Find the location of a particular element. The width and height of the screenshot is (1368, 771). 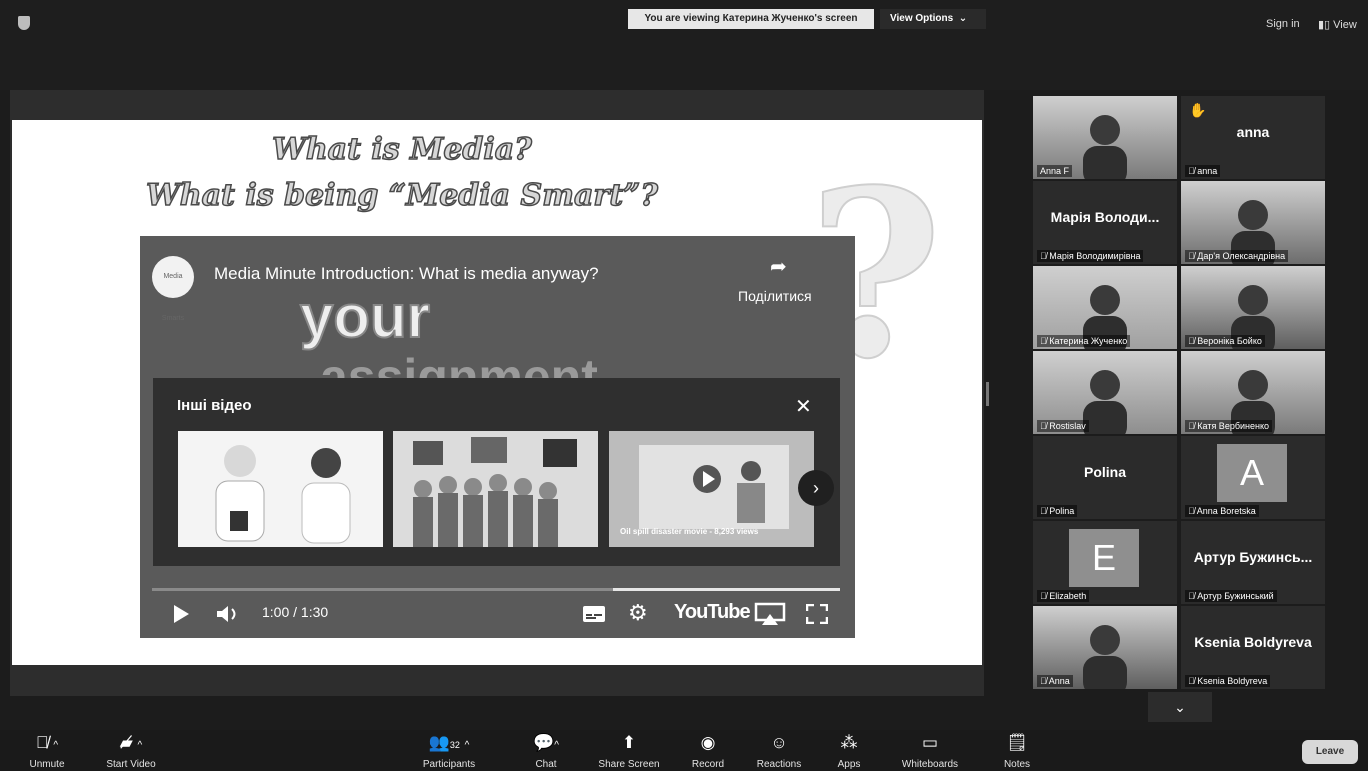

share-screen-button: ⬆ Share Screen is located at coordinates (629, 751).